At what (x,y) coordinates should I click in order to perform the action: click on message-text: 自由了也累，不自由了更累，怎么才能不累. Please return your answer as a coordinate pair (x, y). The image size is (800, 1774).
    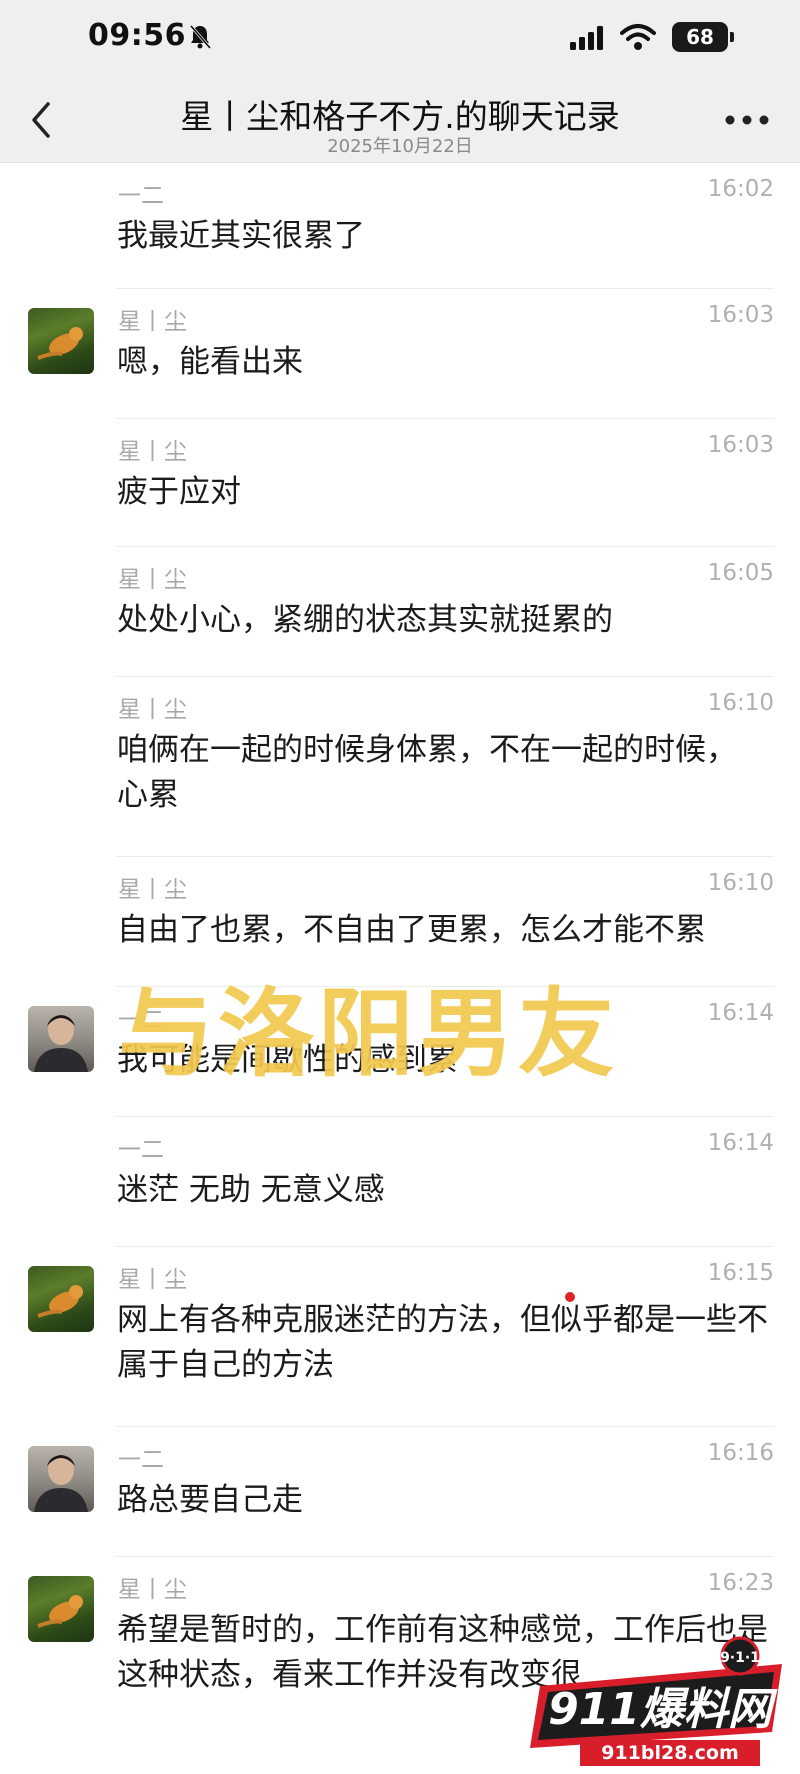
    Looking at the image, I should click on (411, 930).